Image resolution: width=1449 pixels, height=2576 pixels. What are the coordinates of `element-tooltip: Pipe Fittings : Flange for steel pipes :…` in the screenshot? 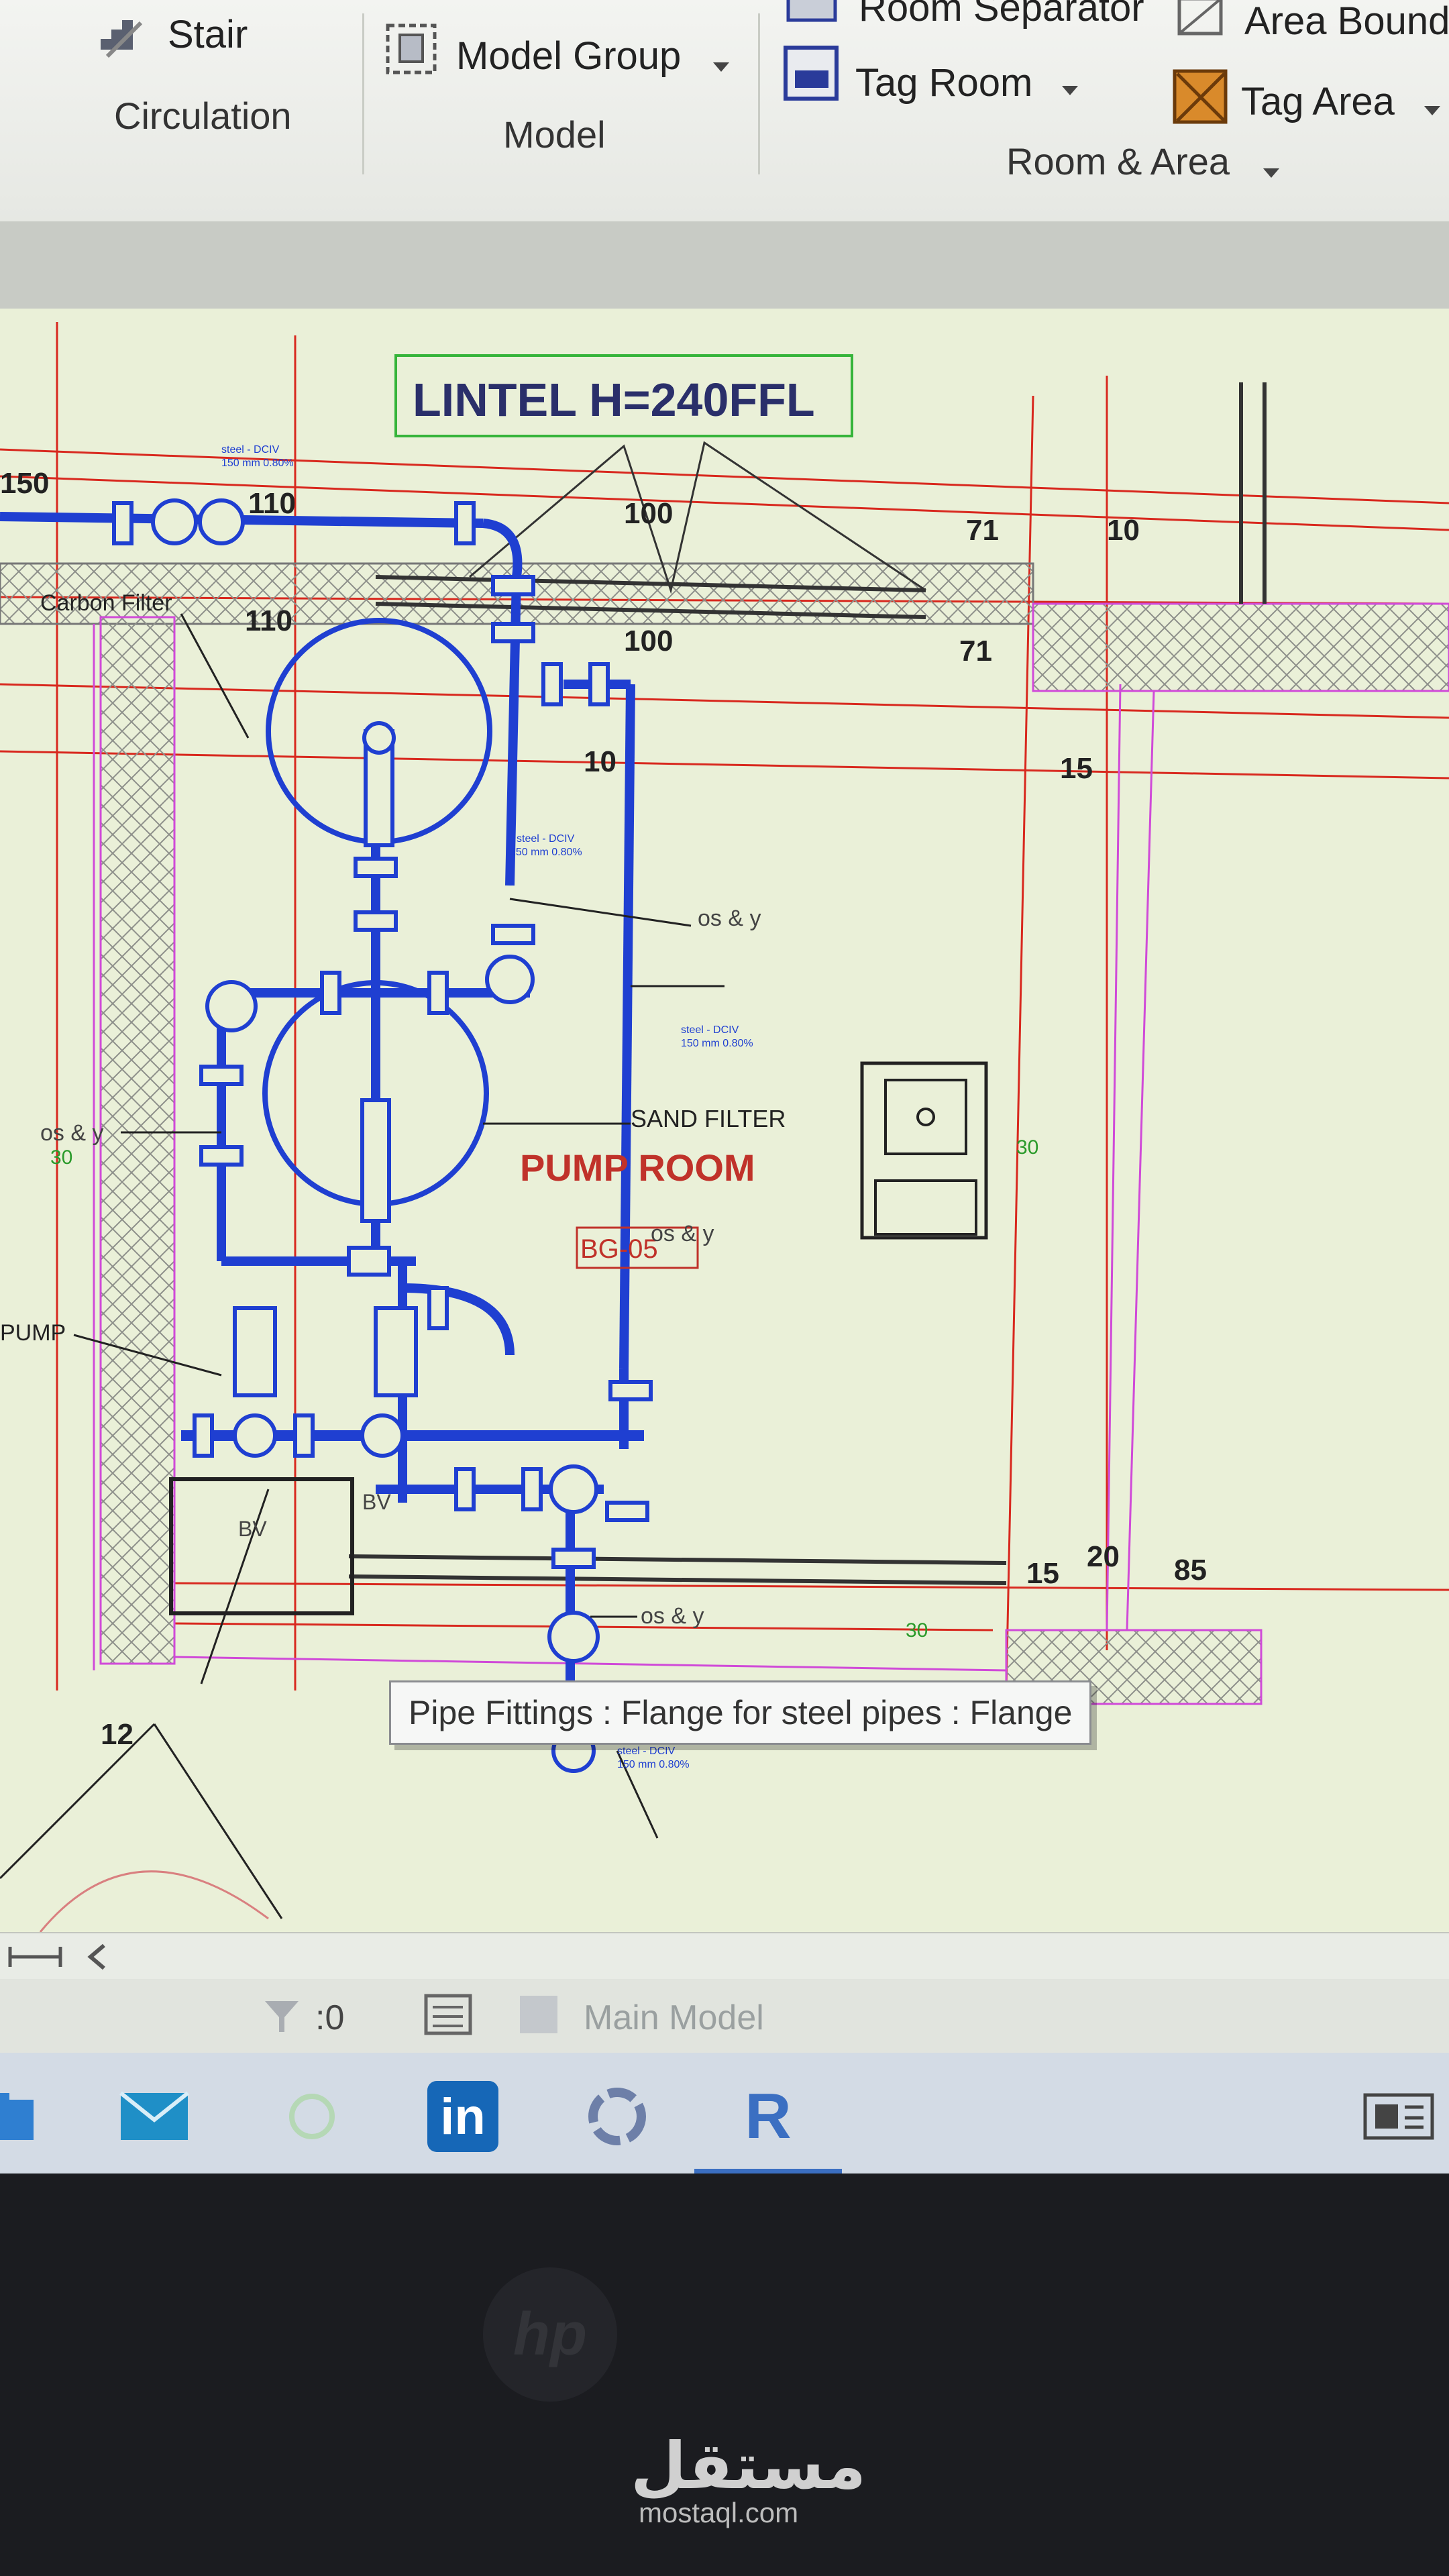 It's located at (740, 1712).